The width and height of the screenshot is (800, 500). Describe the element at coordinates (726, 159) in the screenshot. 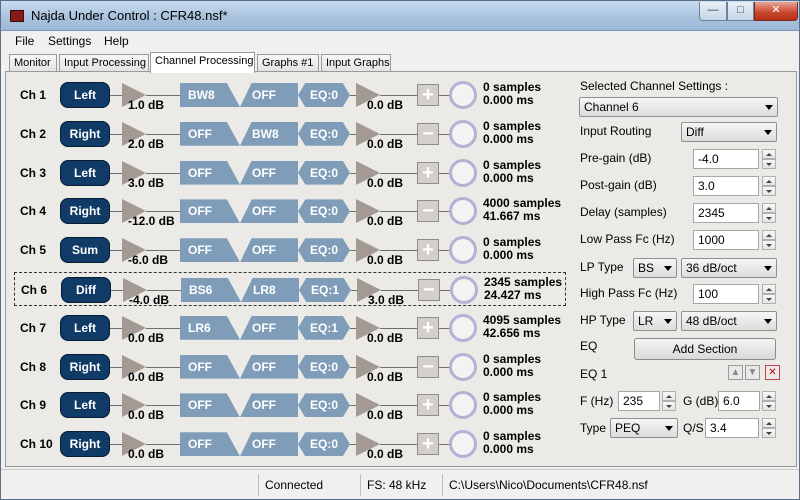

I see `pre-gain-field: -4.0` at that location.